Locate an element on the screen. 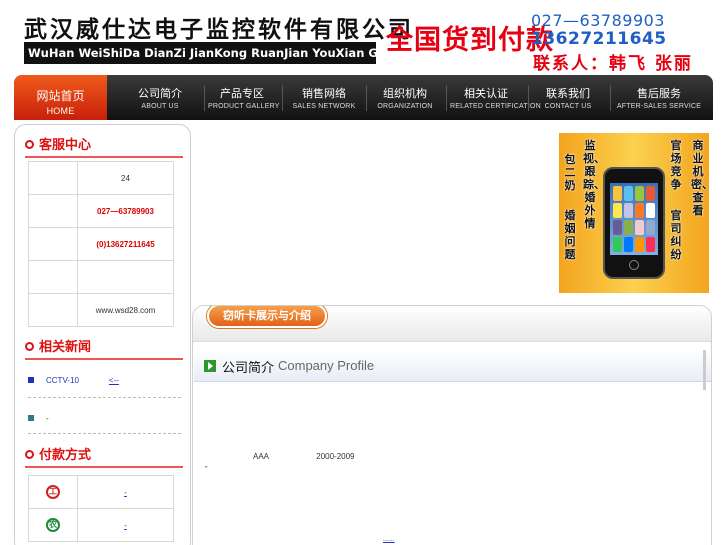 The height and width of the screenshot is (545, 727). play-arrow-icon is located at coordinates (210, 366).